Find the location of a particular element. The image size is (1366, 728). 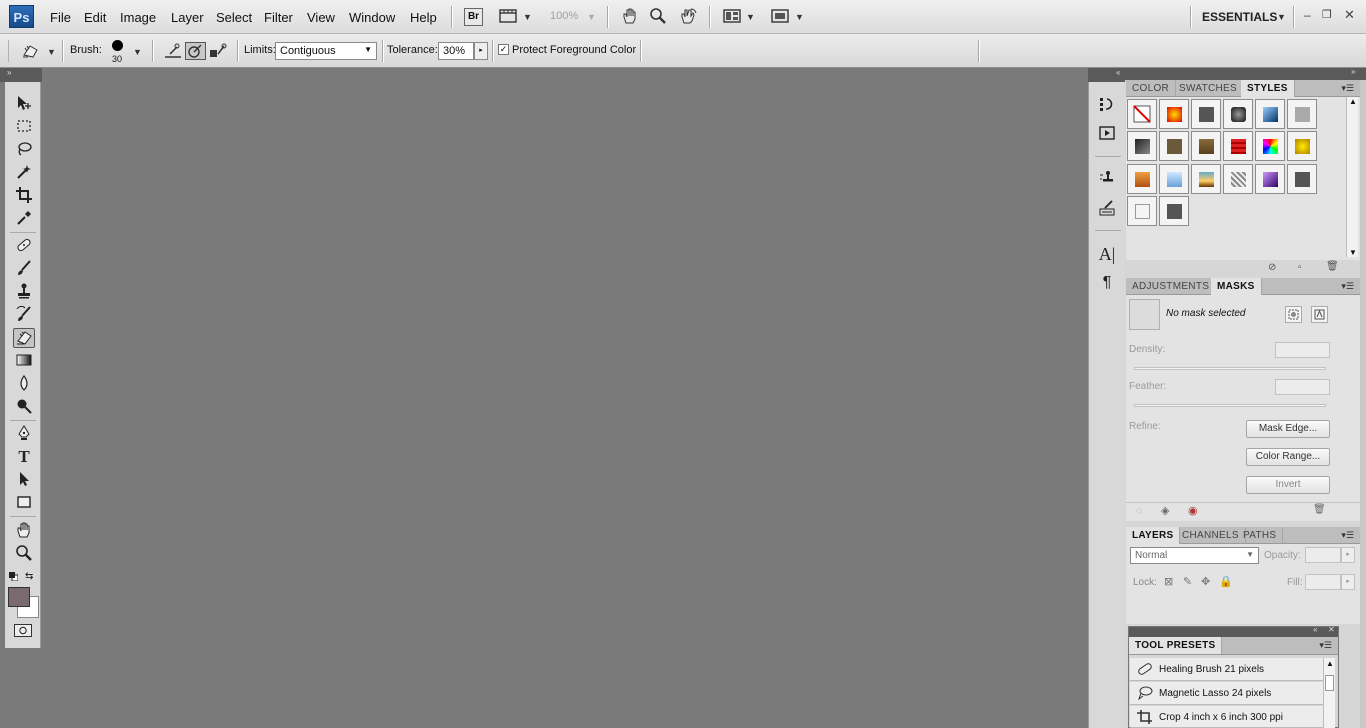

gradient-tool-icon is located at coordinates (24, 361).